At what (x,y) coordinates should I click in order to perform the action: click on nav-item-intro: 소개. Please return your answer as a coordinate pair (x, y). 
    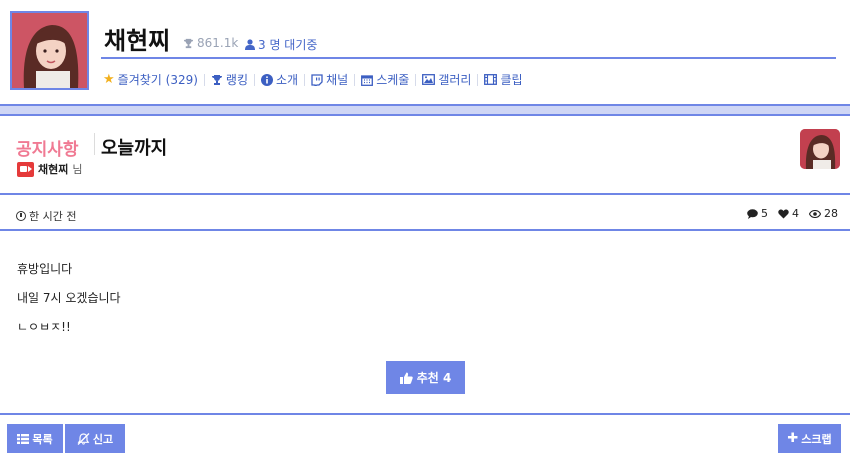
    Looking at the image, I should click on (279, 79).